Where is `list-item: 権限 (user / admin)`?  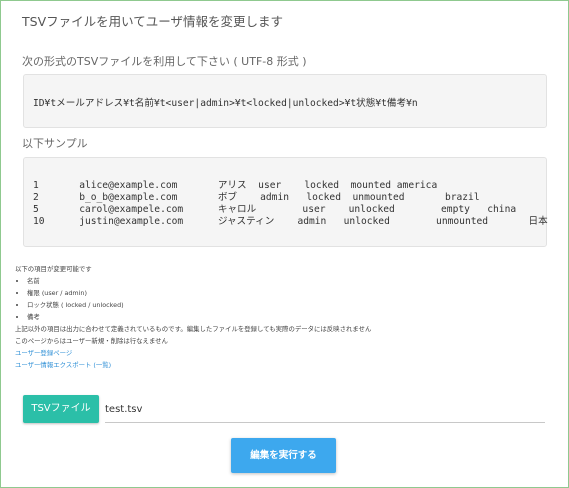 list-item: 権限 (user / admin) is located at coordinates (199, 293).